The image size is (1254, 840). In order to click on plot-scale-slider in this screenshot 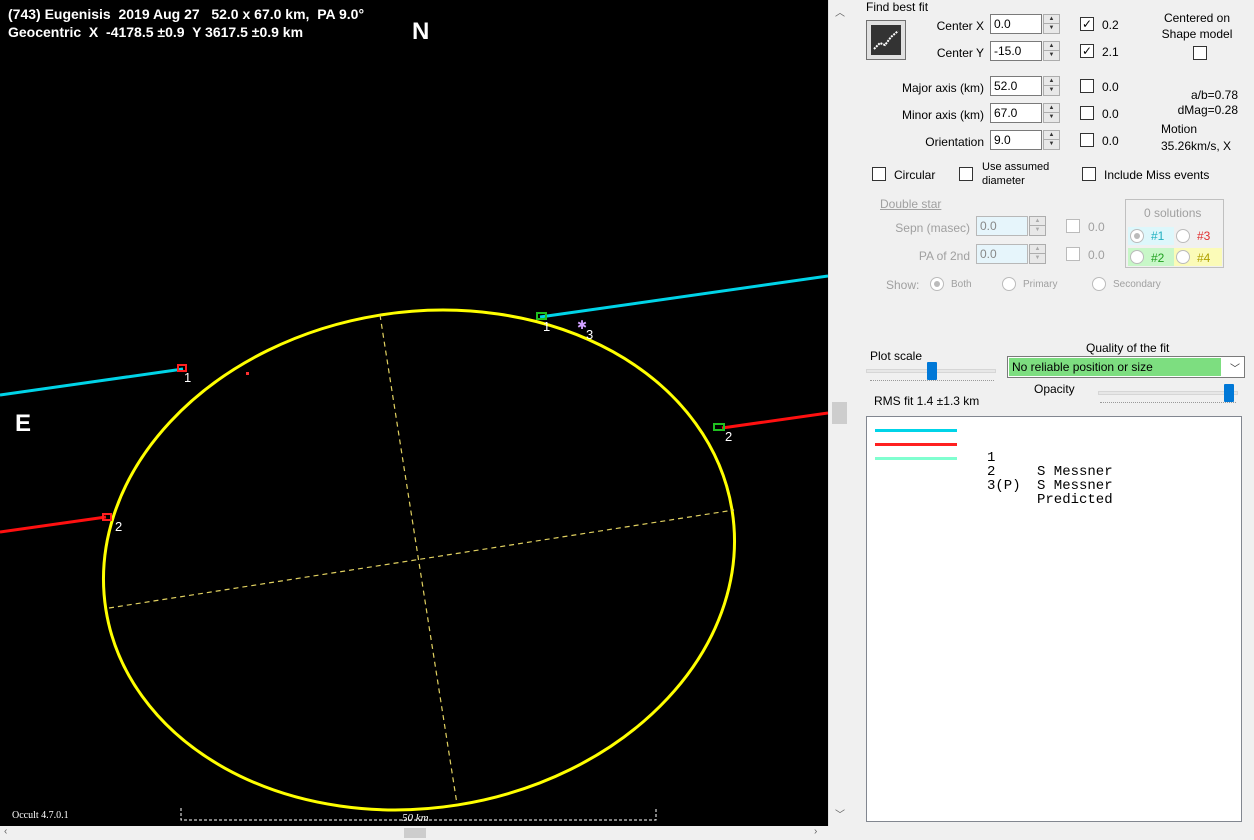, I will do `click(932, 371)`.